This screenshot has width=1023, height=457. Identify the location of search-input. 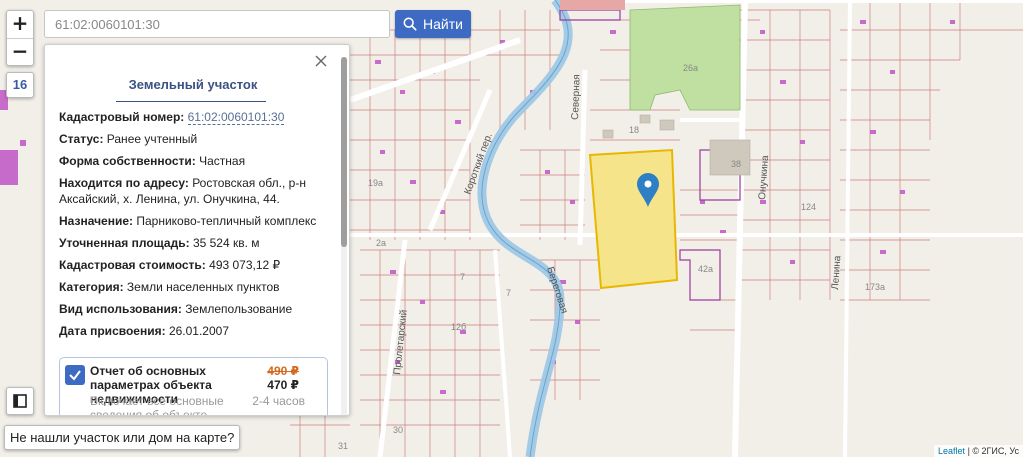
(217, 24).